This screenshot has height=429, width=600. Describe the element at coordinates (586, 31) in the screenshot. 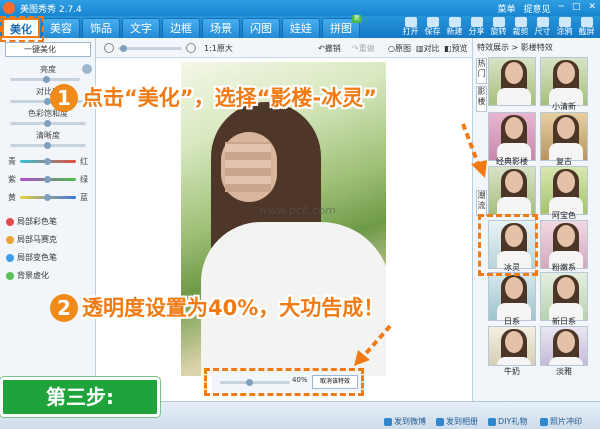

I see `tool-label: 截屏` at that location.